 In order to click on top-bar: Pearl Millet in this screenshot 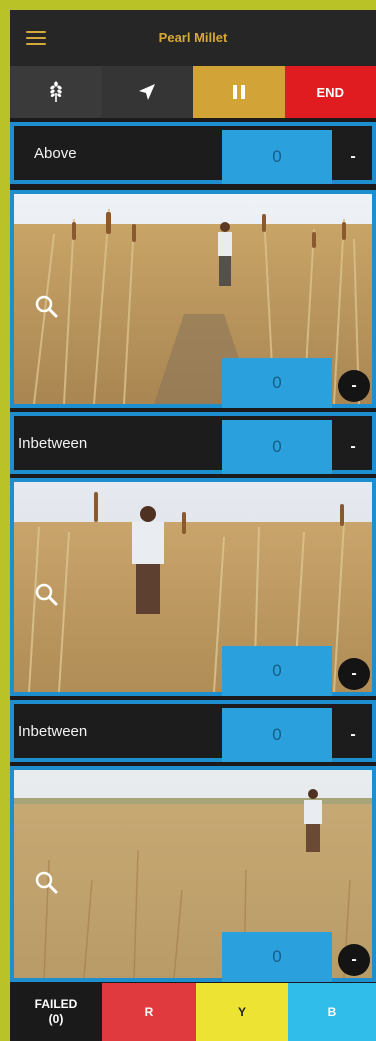, I will do `click(193, 38)`.